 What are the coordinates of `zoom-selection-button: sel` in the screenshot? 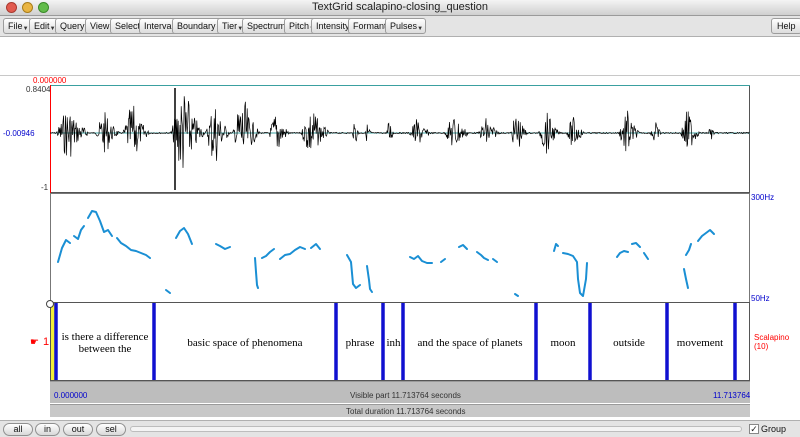 It's located at (111, 429).